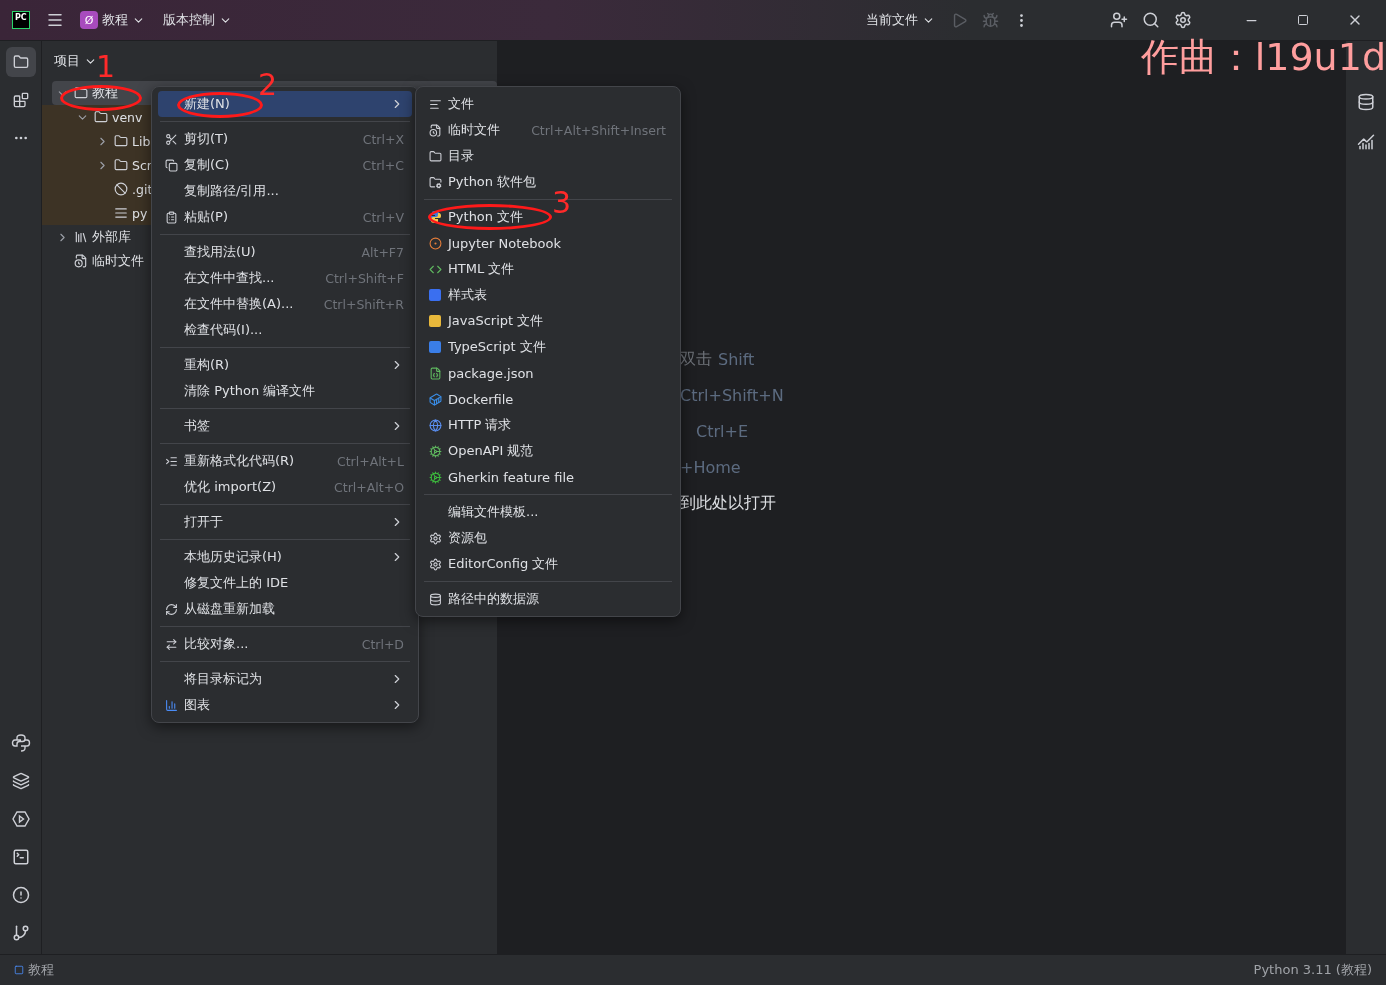 The image size is (1386, 985). I want to click on tree-item-label: 临时文件, so click(118, 261).